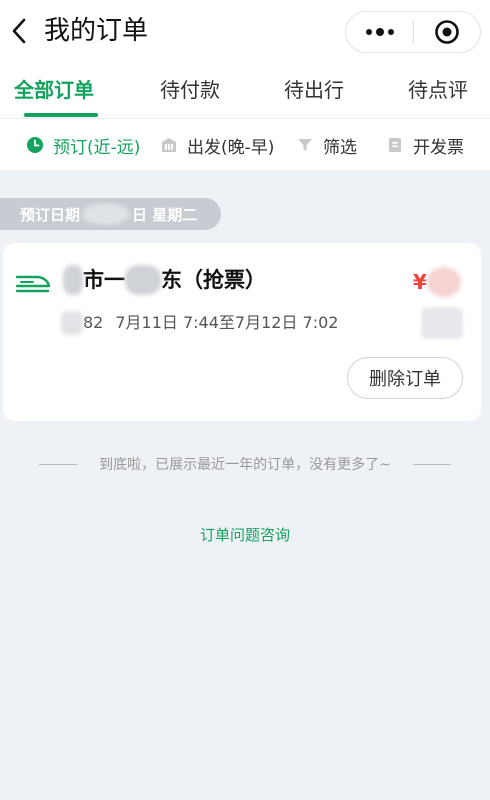 This screenshot has height=800, width=490. Describe the element at coordinates (106, 214) in the screenshot. I see `redacted-date` at that location.